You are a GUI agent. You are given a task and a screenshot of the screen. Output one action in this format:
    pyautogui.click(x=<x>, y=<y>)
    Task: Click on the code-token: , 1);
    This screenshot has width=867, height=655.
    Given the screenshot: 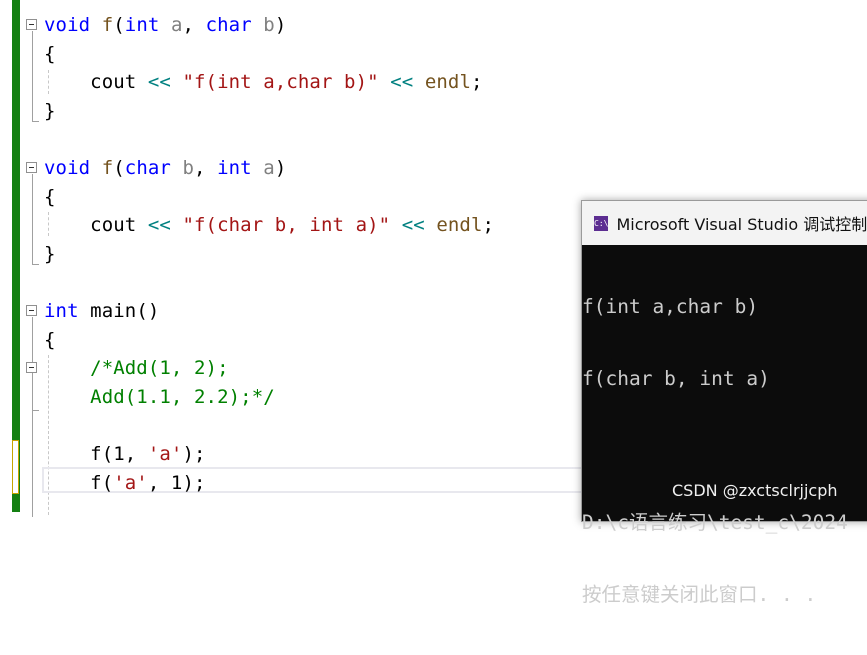 What is the action you would take?
    pyautogui.click(x=176, y=482)
    